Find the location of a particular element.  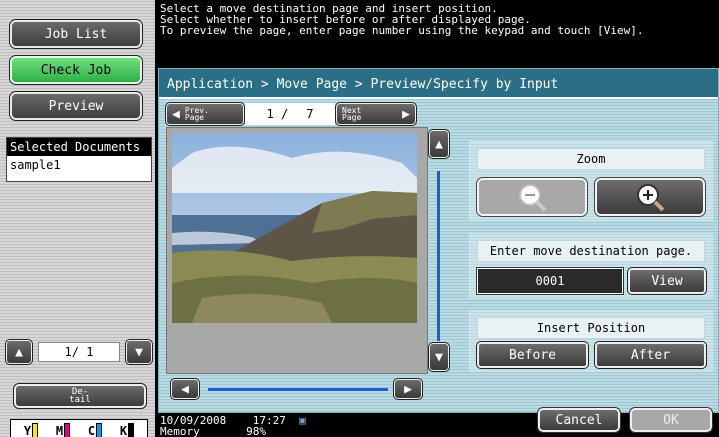

zoom-in-icon is located at coordinates (651, 198).